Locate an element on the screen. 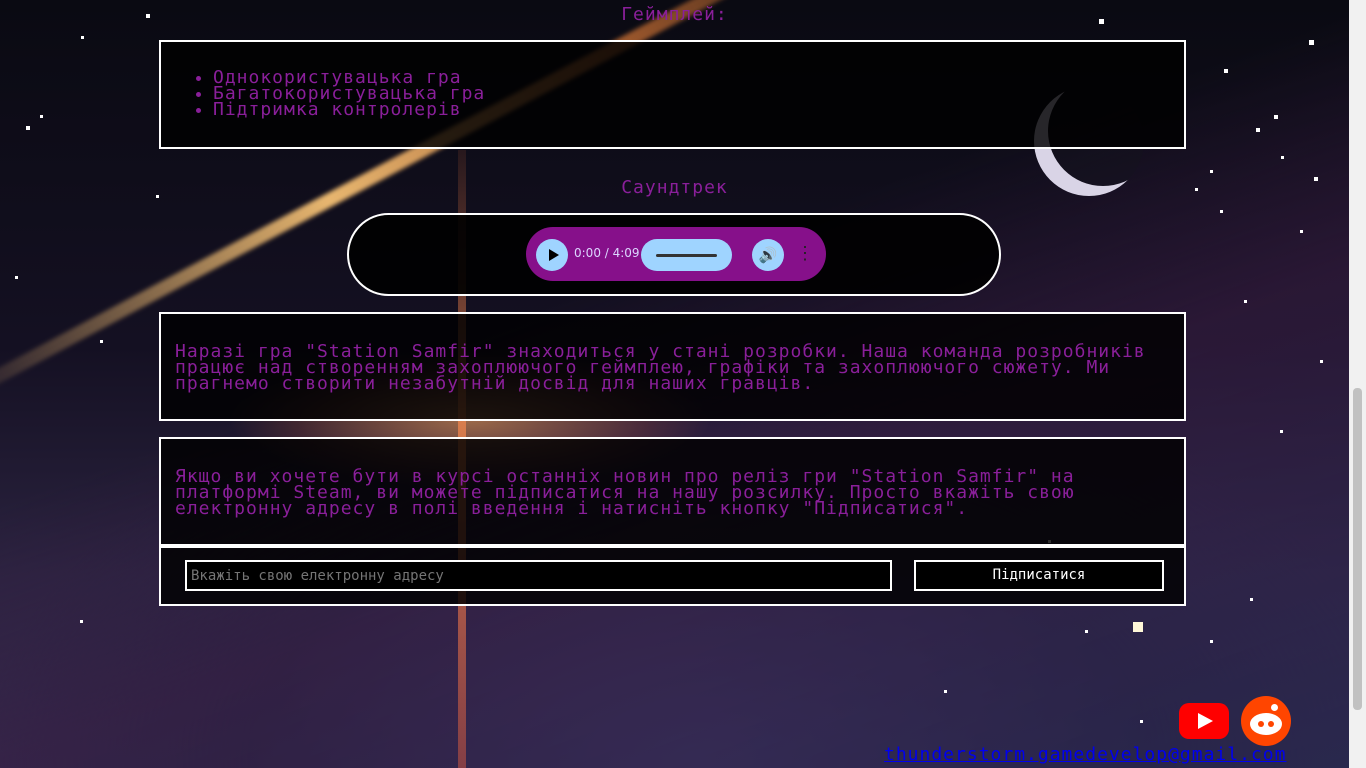 The height and width of the screenshot is (768, 1366). scrollbar is located at coordinates (1357, 384).